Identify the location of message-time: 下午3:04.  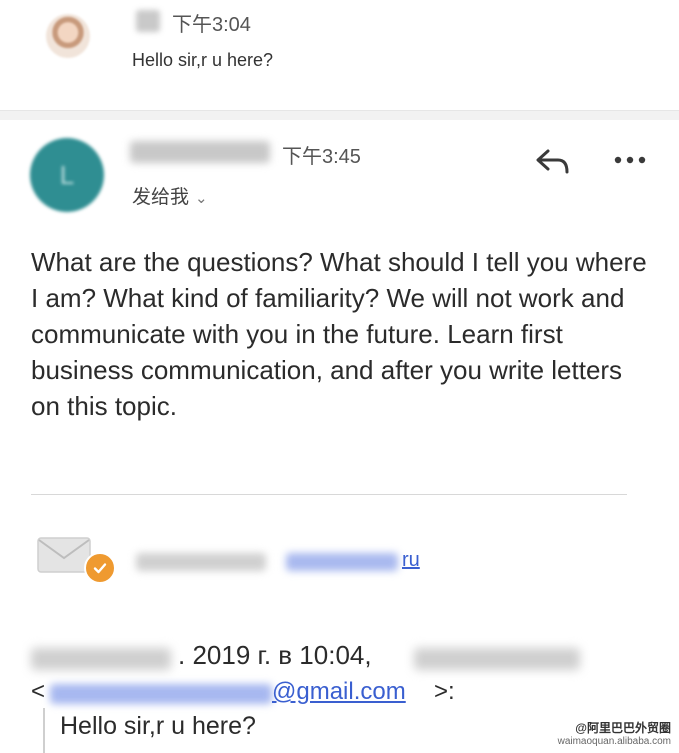
(211, 25).